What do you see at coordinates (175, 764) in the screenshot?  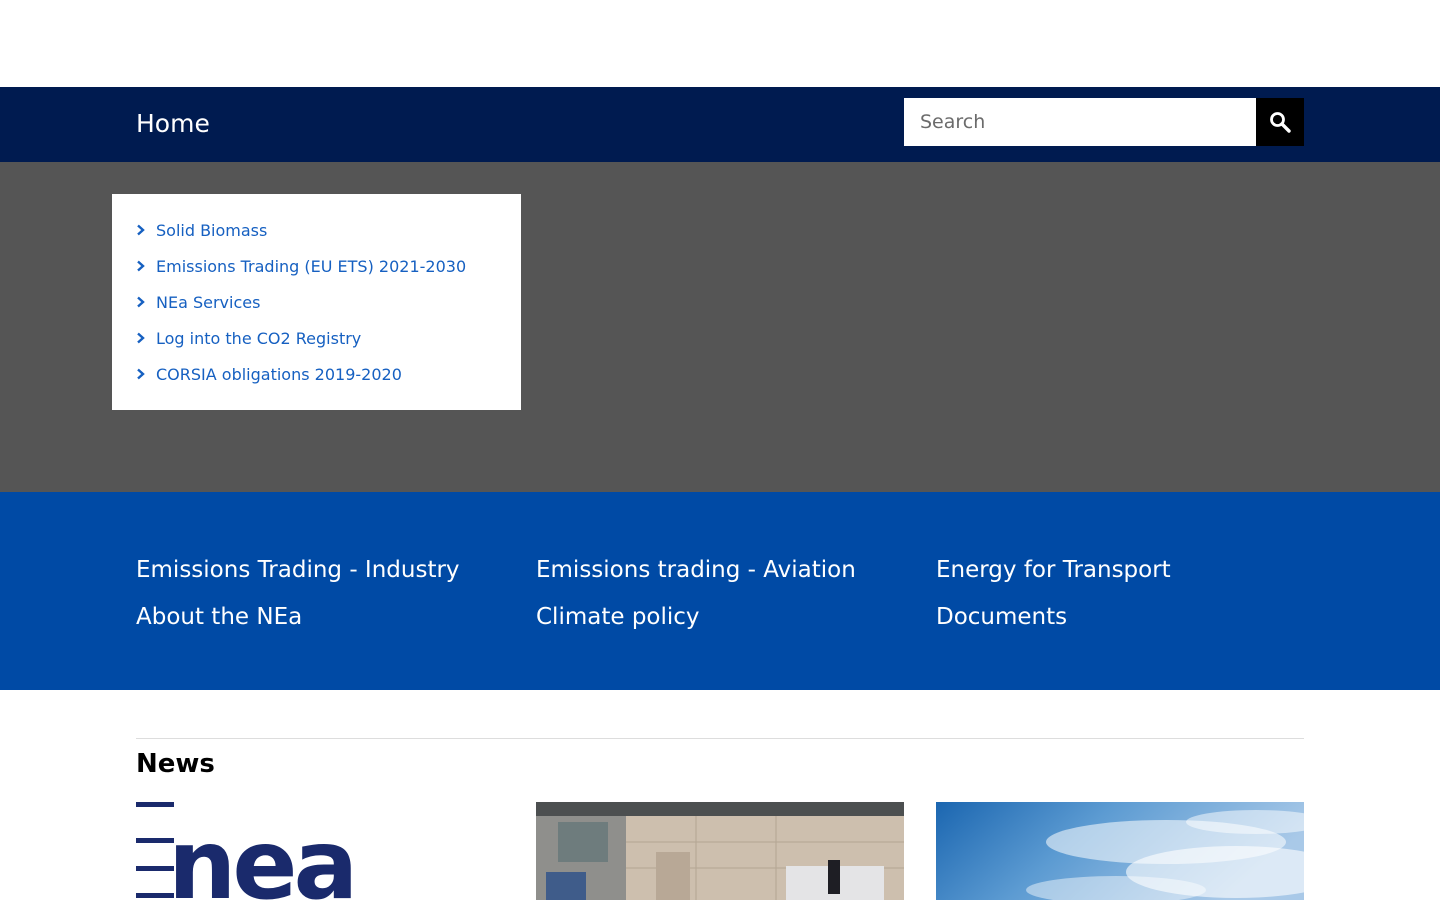 I see `news-heading: News` at bounding box center [175, 764].